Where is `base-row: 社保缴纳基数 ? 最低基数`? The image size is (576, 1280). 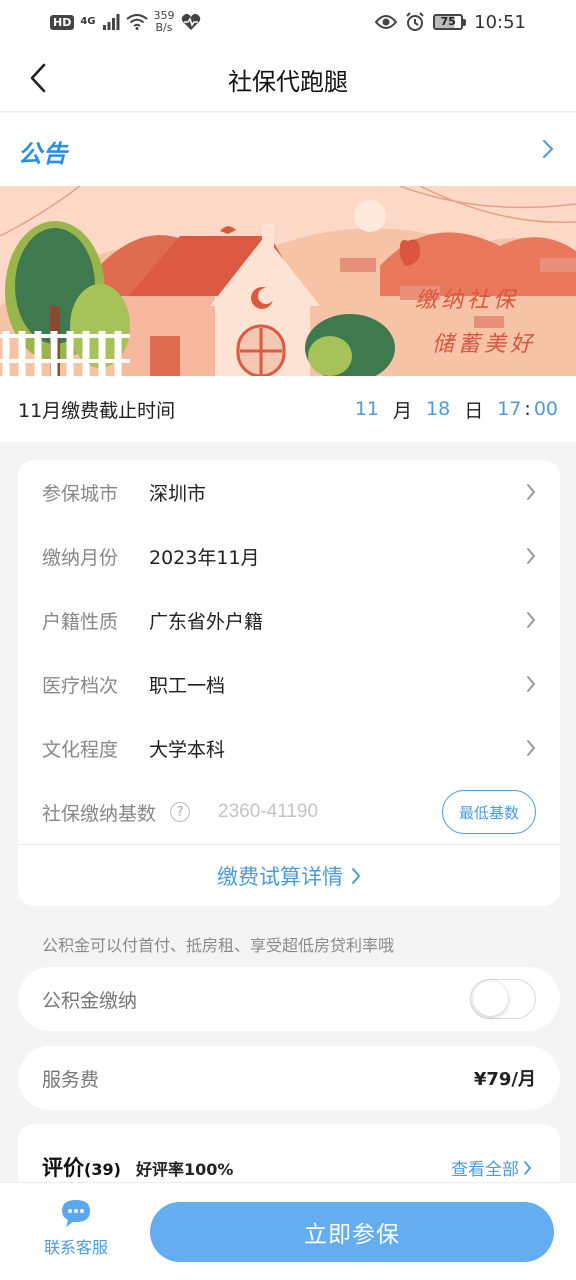
base-row: 社保缴纳基数 ? 最低基数 is located at coordinates (289, 812).